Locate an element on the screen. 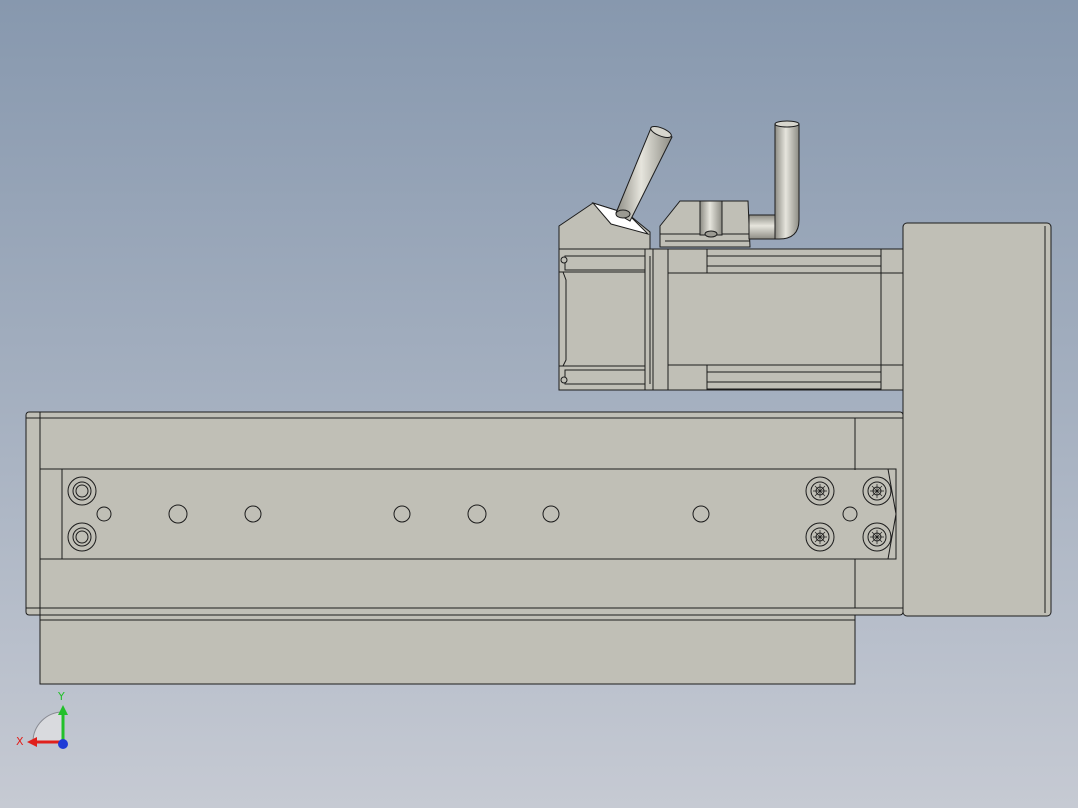 This screenshot has height=808, width=1078. power-connector-plug is located at coordinates (711, 218).